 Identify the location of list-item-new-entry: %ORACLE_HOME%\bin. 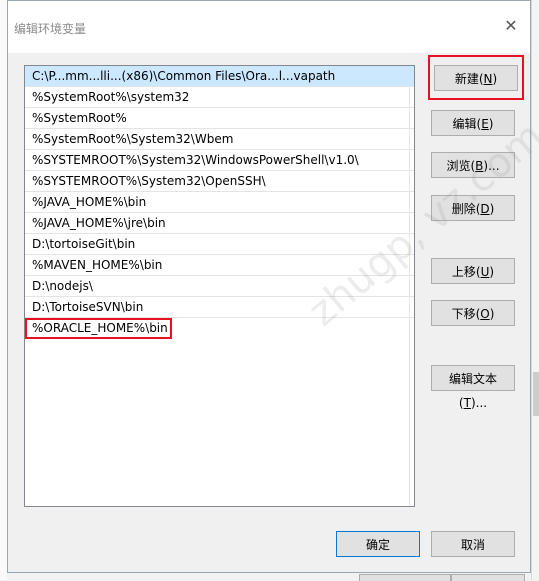
(98, 328).